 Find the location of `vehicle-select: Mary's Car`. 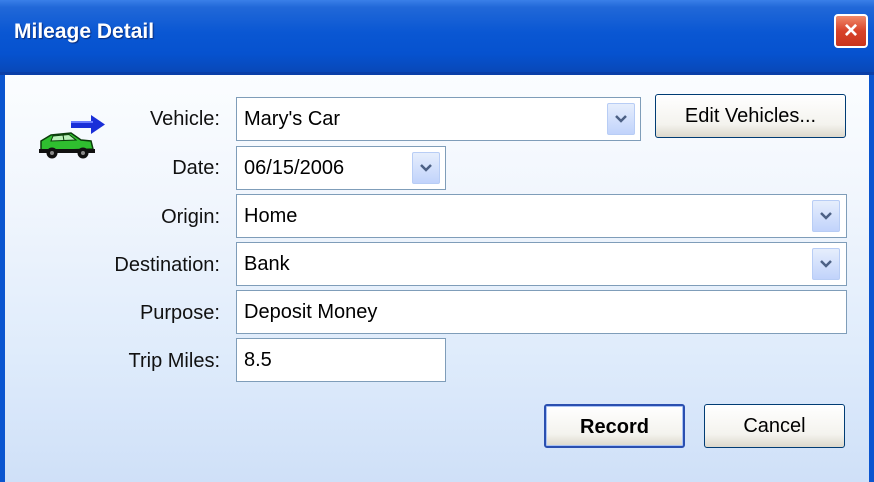

vehicle-select: Mary's Car is located at coordinates (438, 119).